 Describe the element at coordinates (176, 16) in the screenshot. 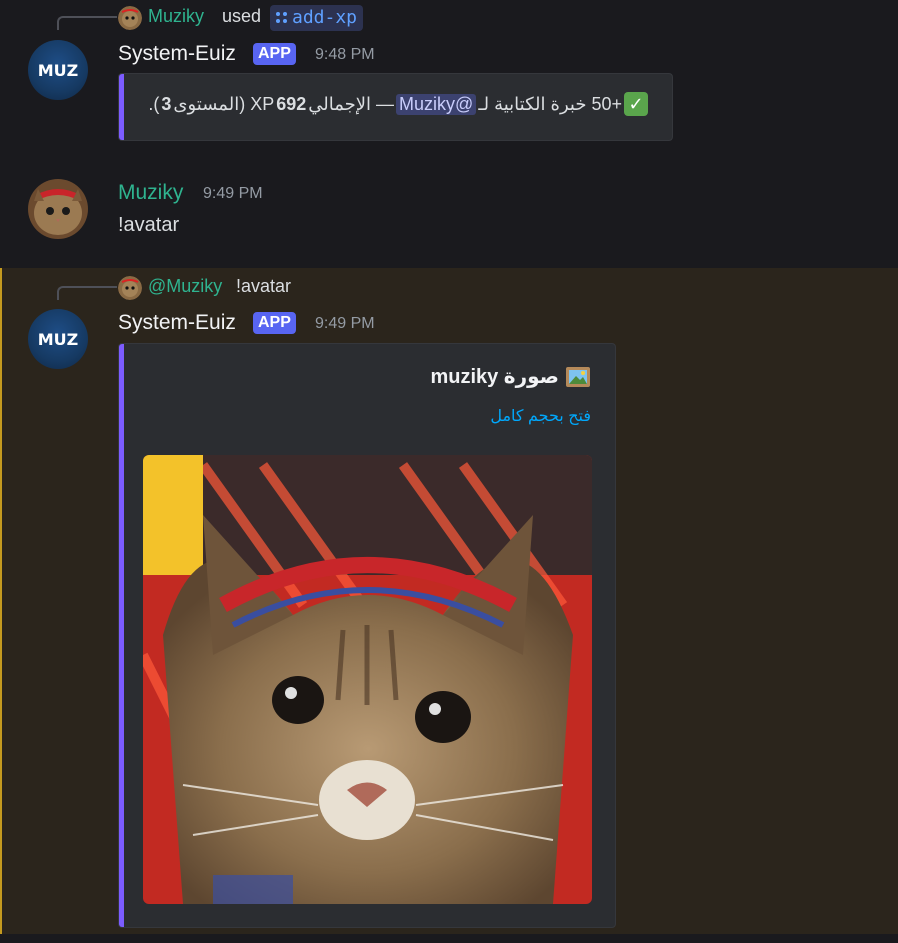

I see `reply-username: Muziky` at that location.